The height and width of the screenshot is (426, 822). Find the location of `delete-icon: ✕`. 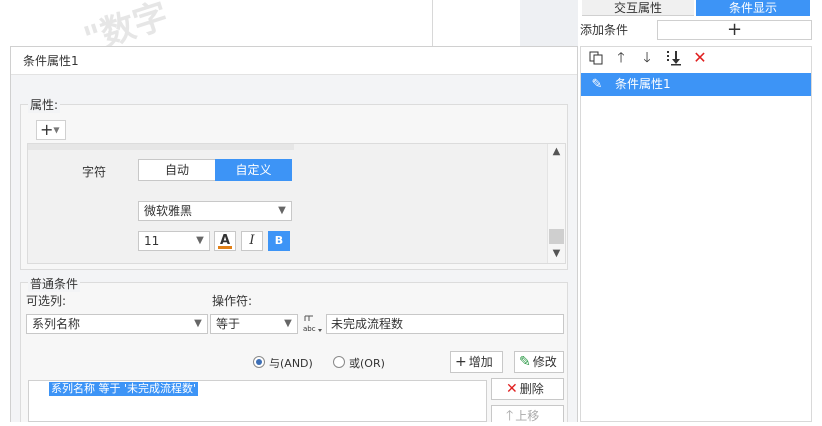

delete-icon: ✕ is located at coordinates (700, 58).